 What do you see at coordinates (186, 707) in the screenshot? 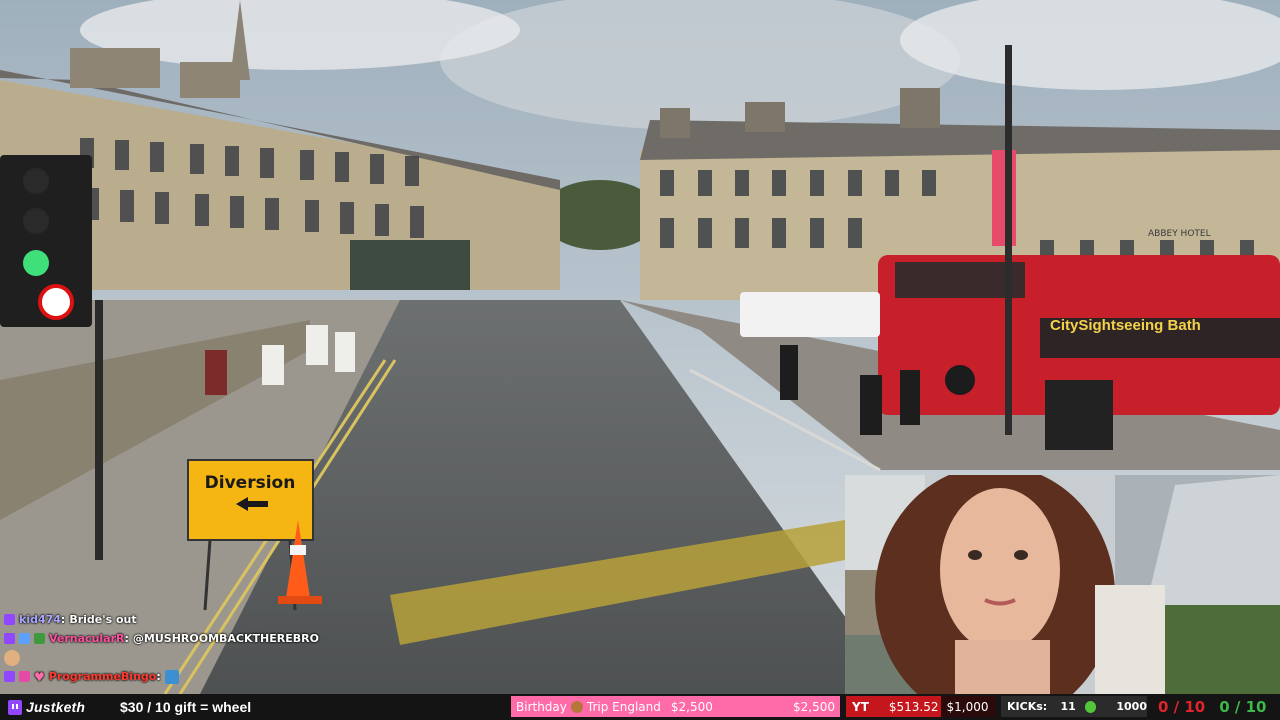
I see `gift-wheel-text: $30 / 10 gift = wheel` at bounding box center [186, 707].